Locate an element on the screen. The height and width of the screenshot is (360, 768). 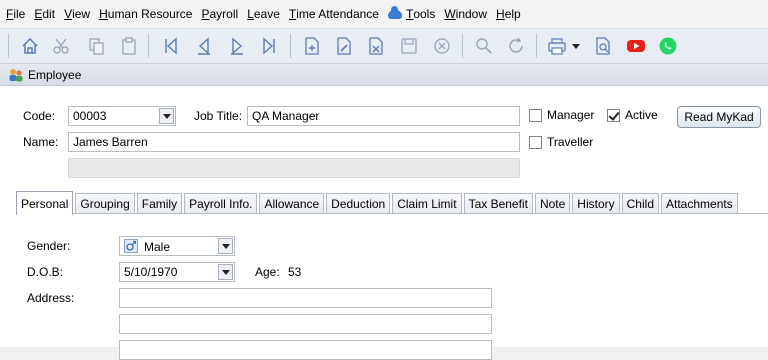
menu-help-accel: H is located at coordinates (500, 14).